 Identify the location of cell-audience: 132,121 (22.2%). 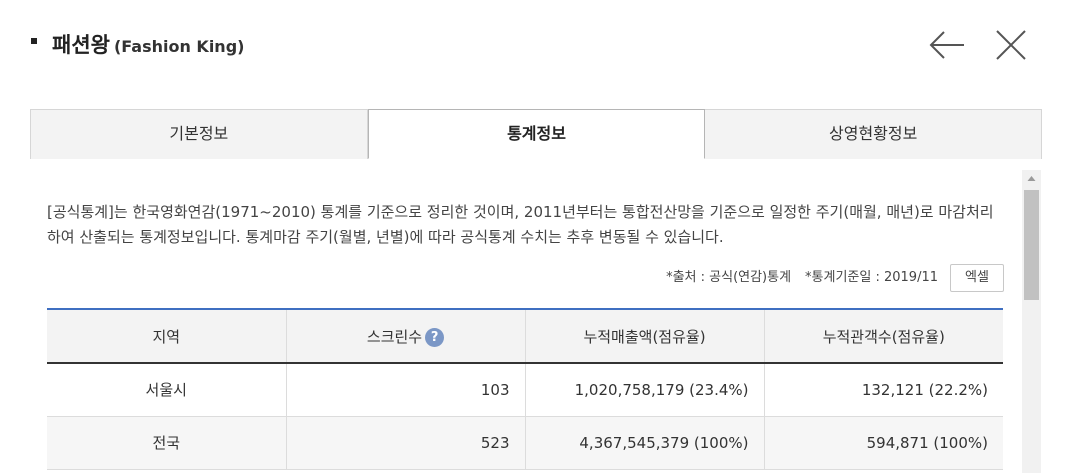
(883, 390).